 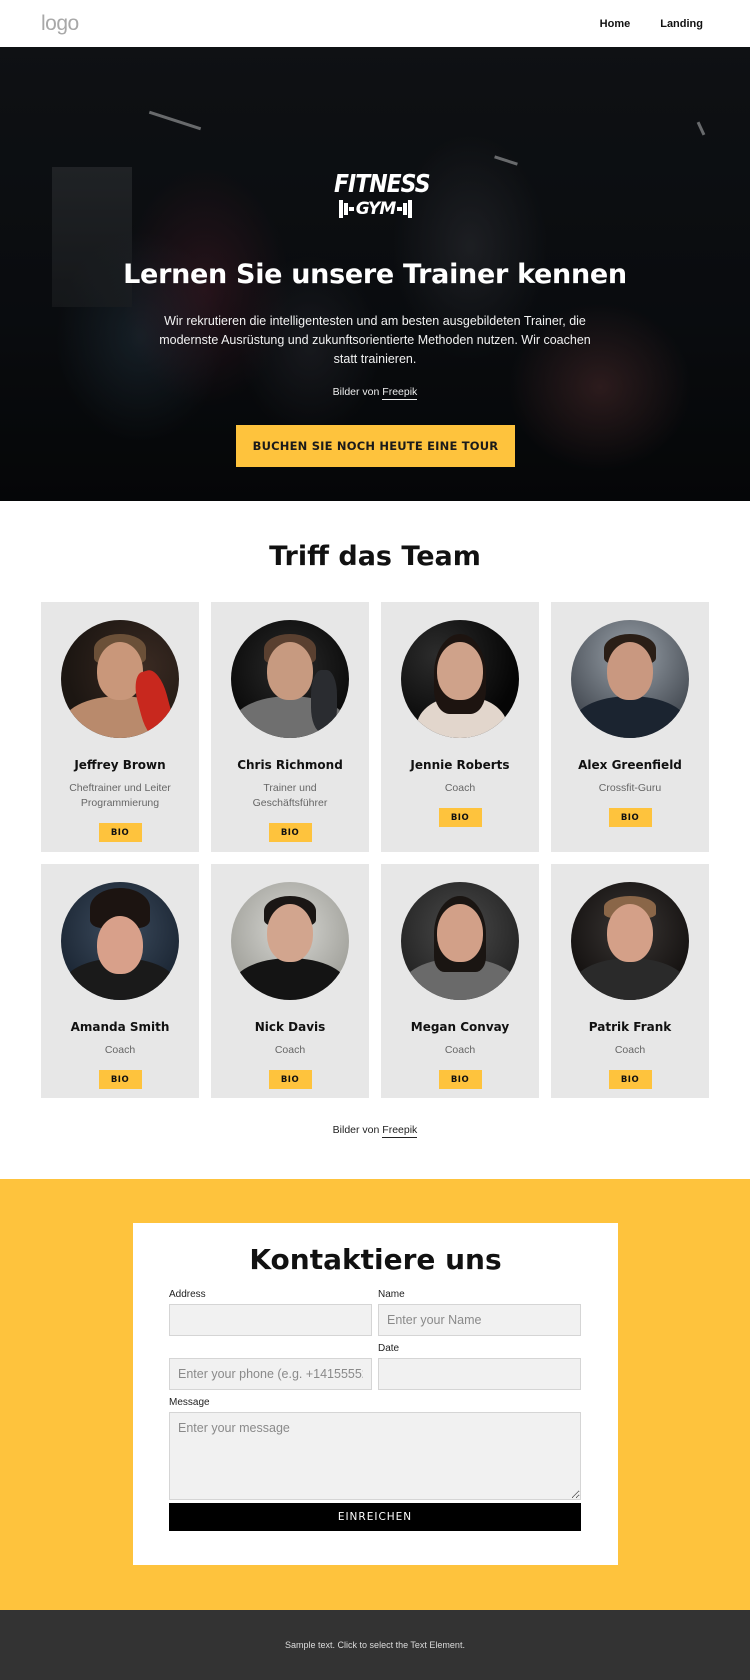 What do you see at coordinates (460, 765) in the screenshot?
I see `member-name: Jennie Roberts` at bounding box center [460, 765].